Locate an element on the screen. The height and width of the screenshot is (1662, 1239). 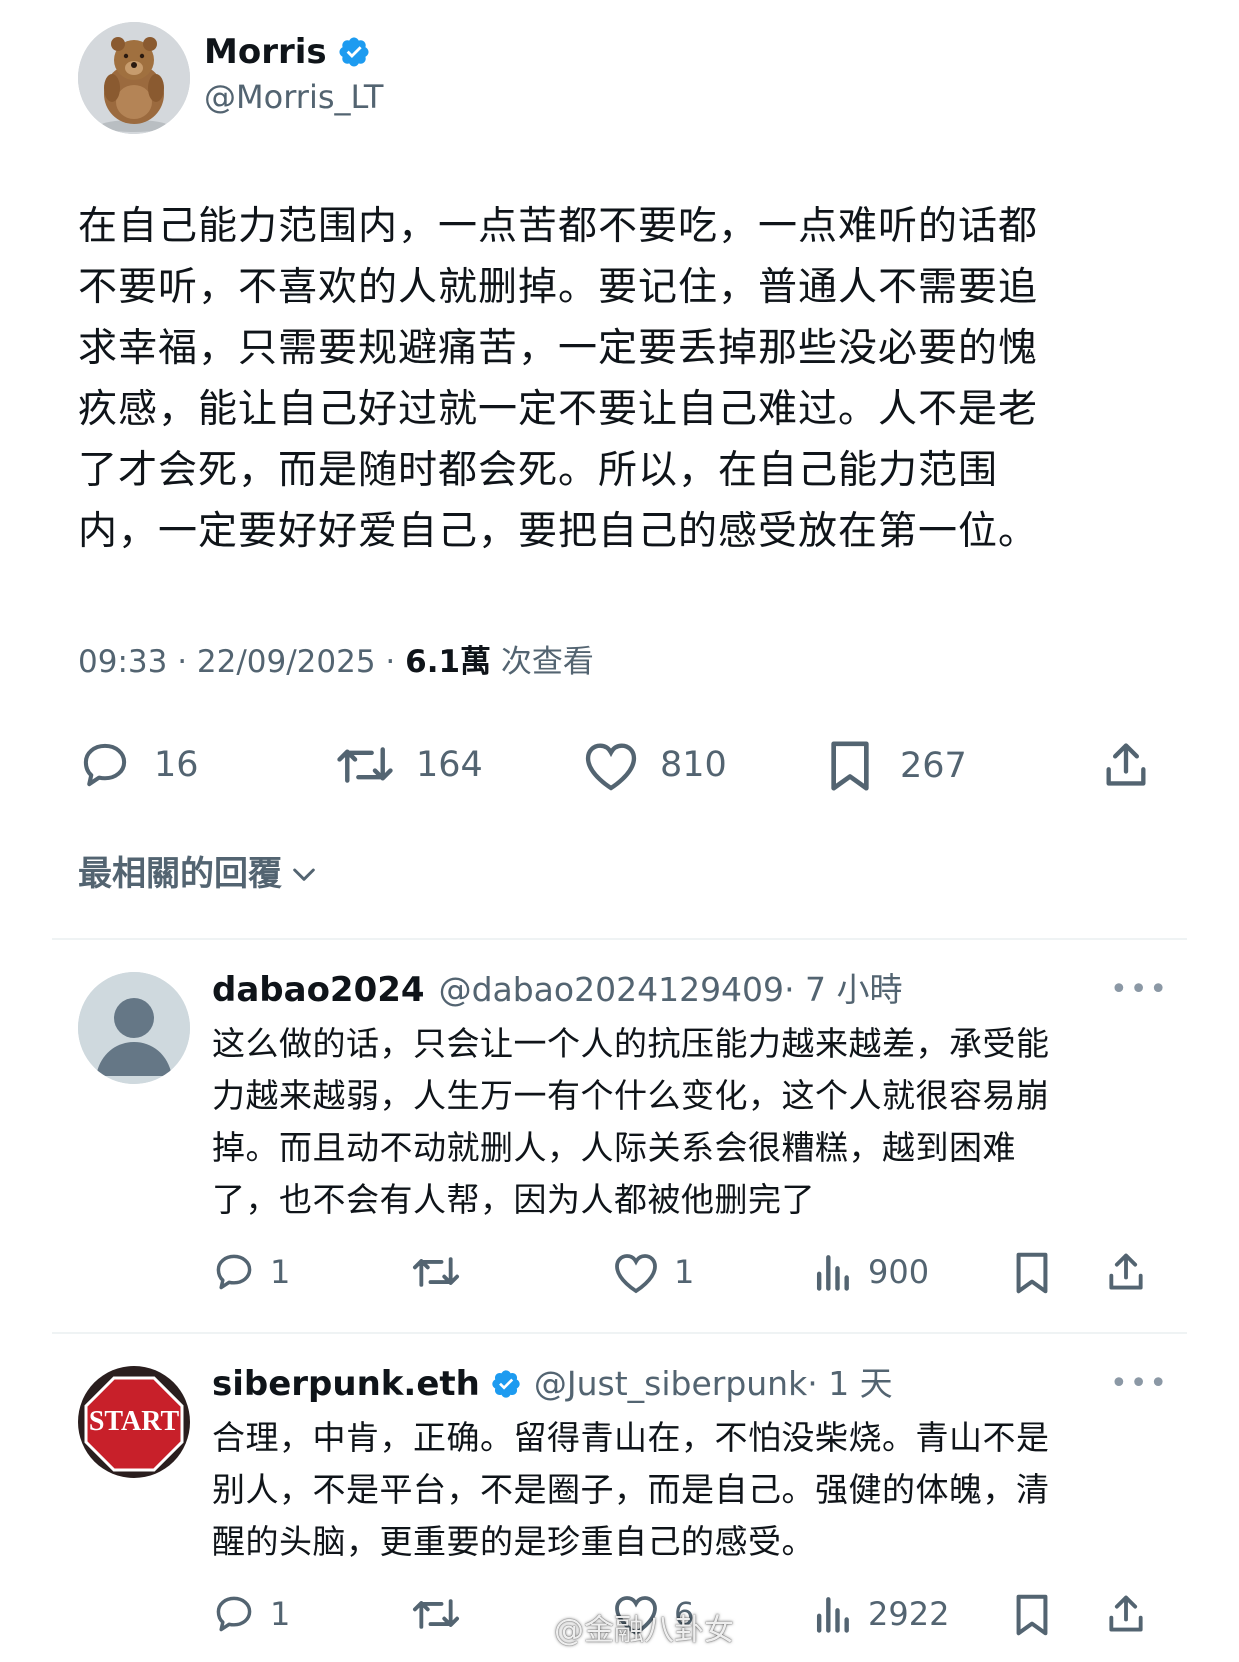
reply-header: dabao2024 @dabao2024129409 · 7 小時 is located at coordinates (557, 990).